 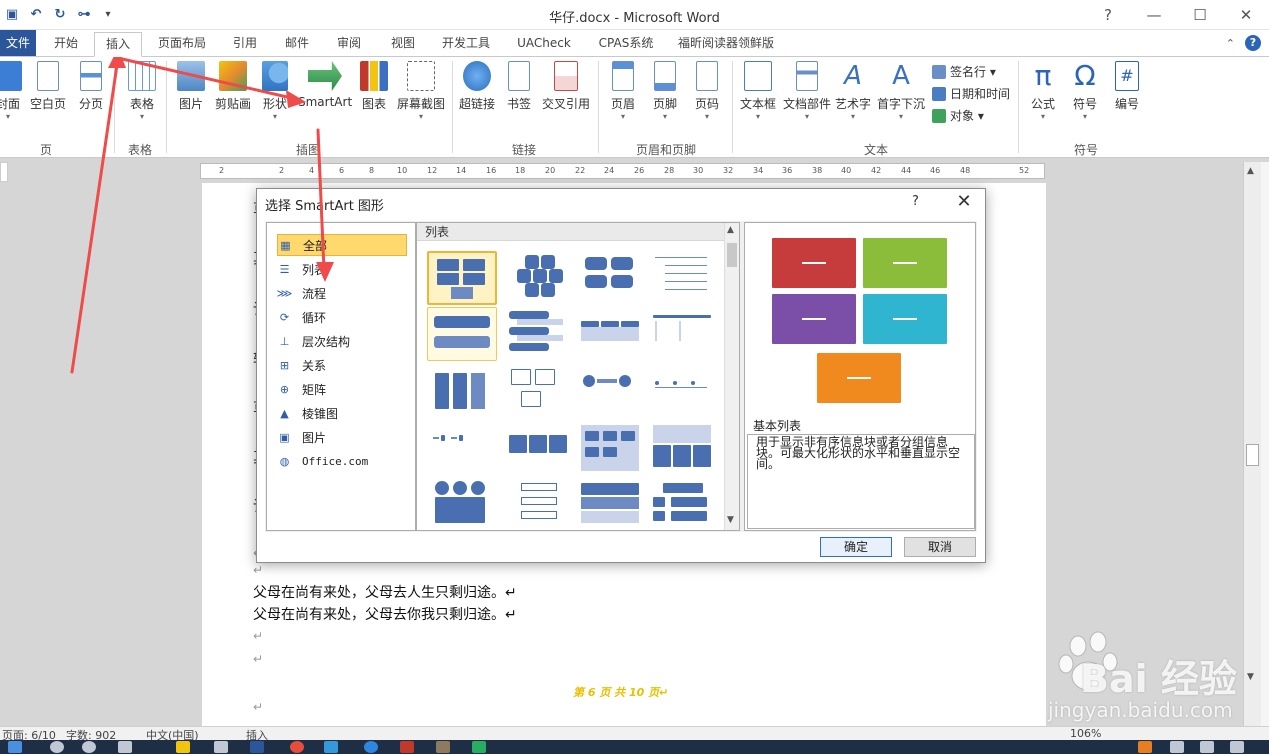 I want to click on layout-horizontal-list, so click(x=612, y=334).